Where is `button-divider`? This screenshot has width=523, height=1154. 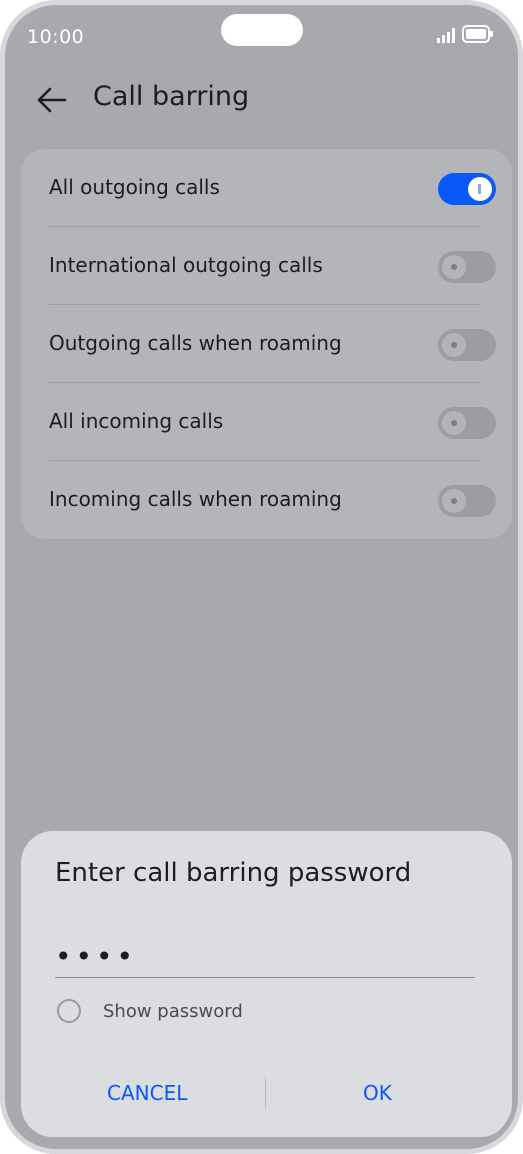
button-divider is located at coordinates (265, 1093).